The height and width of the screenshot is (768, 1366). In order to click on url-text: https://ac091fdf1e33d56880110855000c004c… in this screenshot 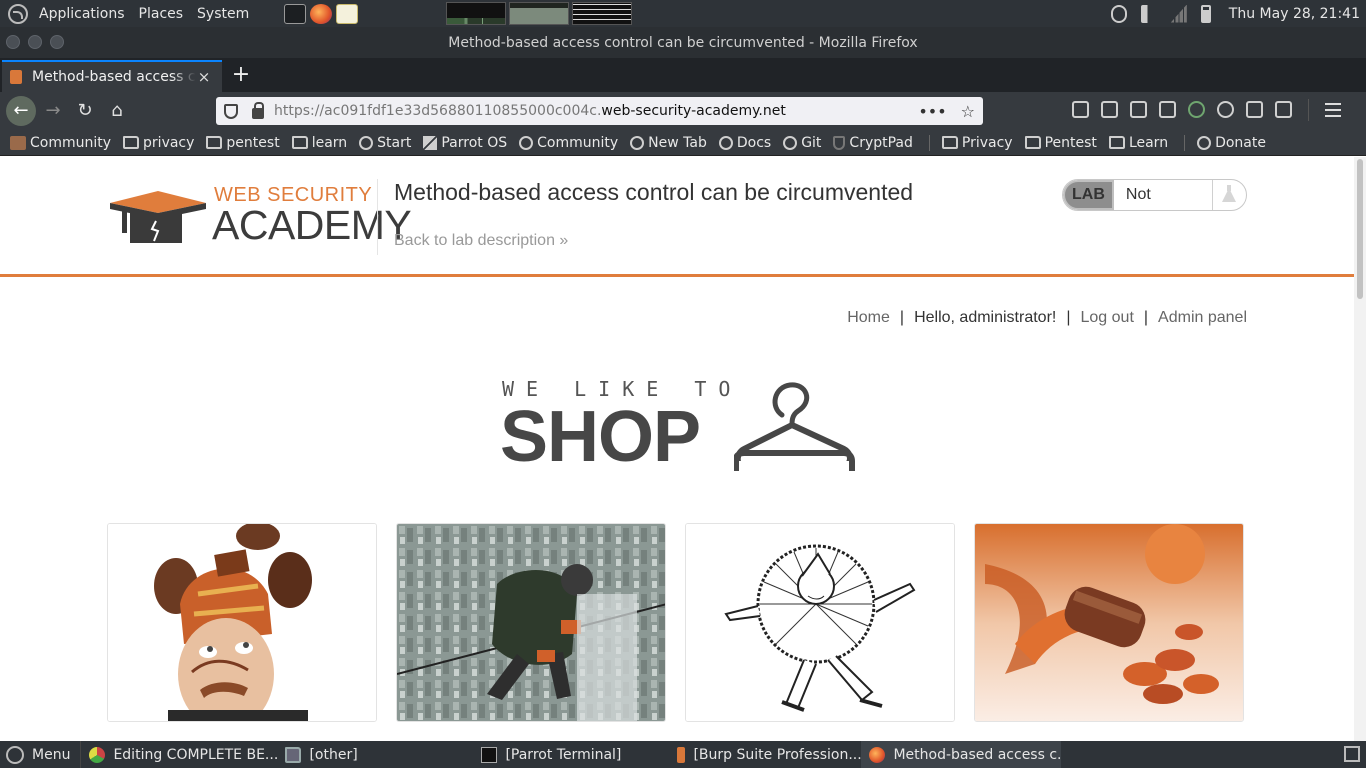, I will do `click(530, 111)`.